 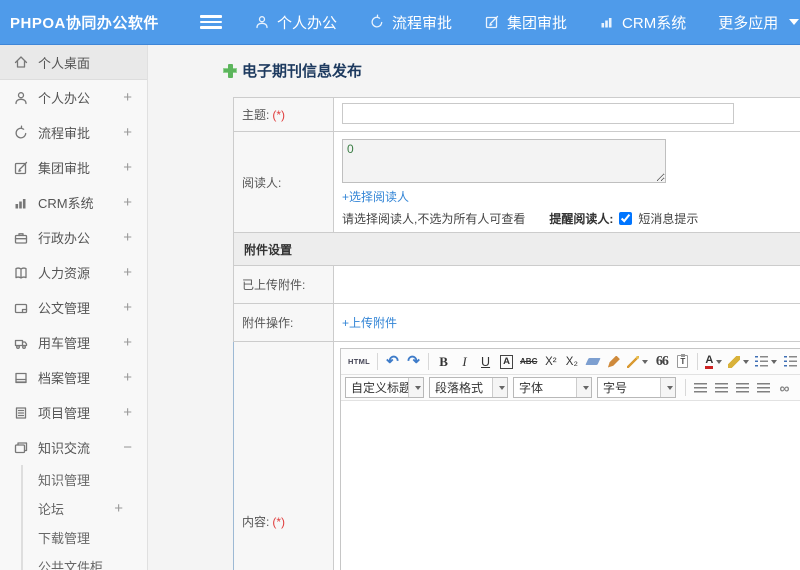 I want to click on sidebar-subitem-download-management: 下载管理, so click(x=85, y=537).